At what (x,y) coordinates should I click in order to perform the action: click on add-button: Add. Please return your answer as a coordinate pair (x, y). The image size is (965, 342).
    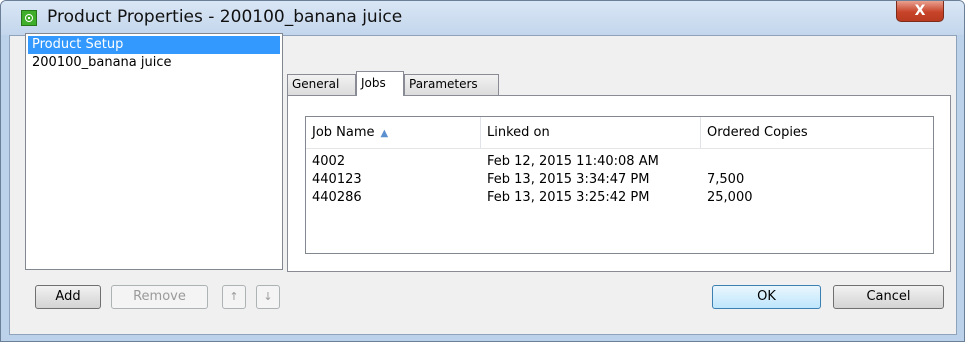
    Looking at the image, I should click on (68, 297).